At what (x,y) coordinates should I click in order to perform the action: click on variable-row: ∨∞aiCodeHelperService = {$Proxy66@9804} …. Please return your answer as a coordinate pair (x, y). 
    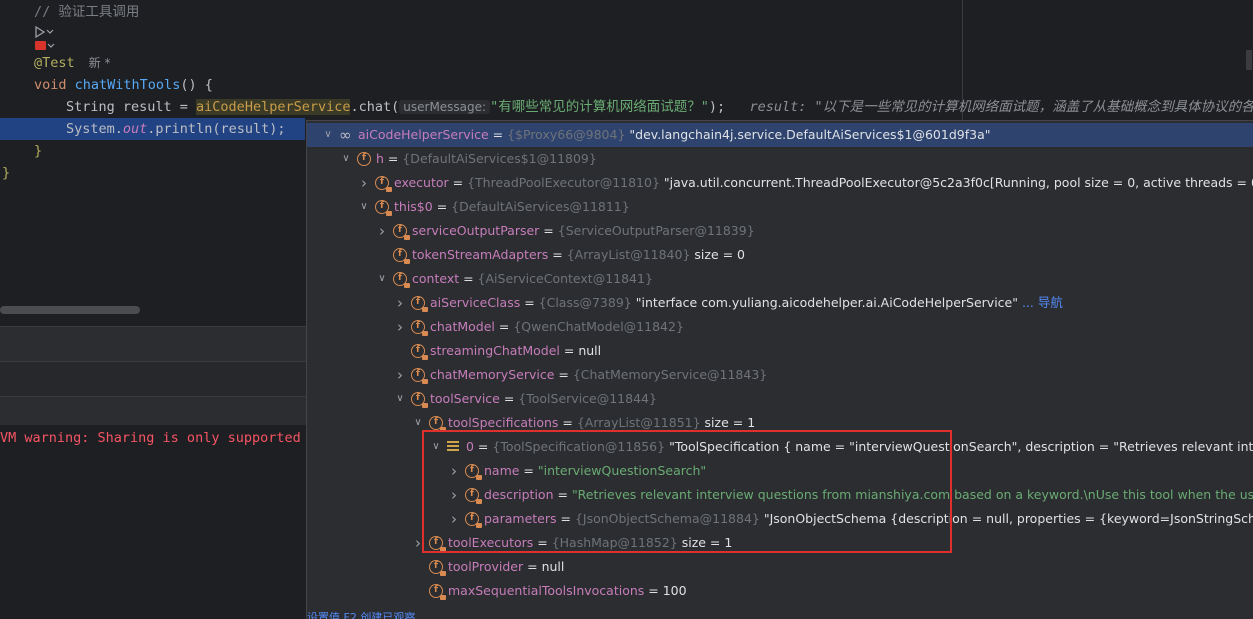
    Looking at the image, I should click on (780, 135).